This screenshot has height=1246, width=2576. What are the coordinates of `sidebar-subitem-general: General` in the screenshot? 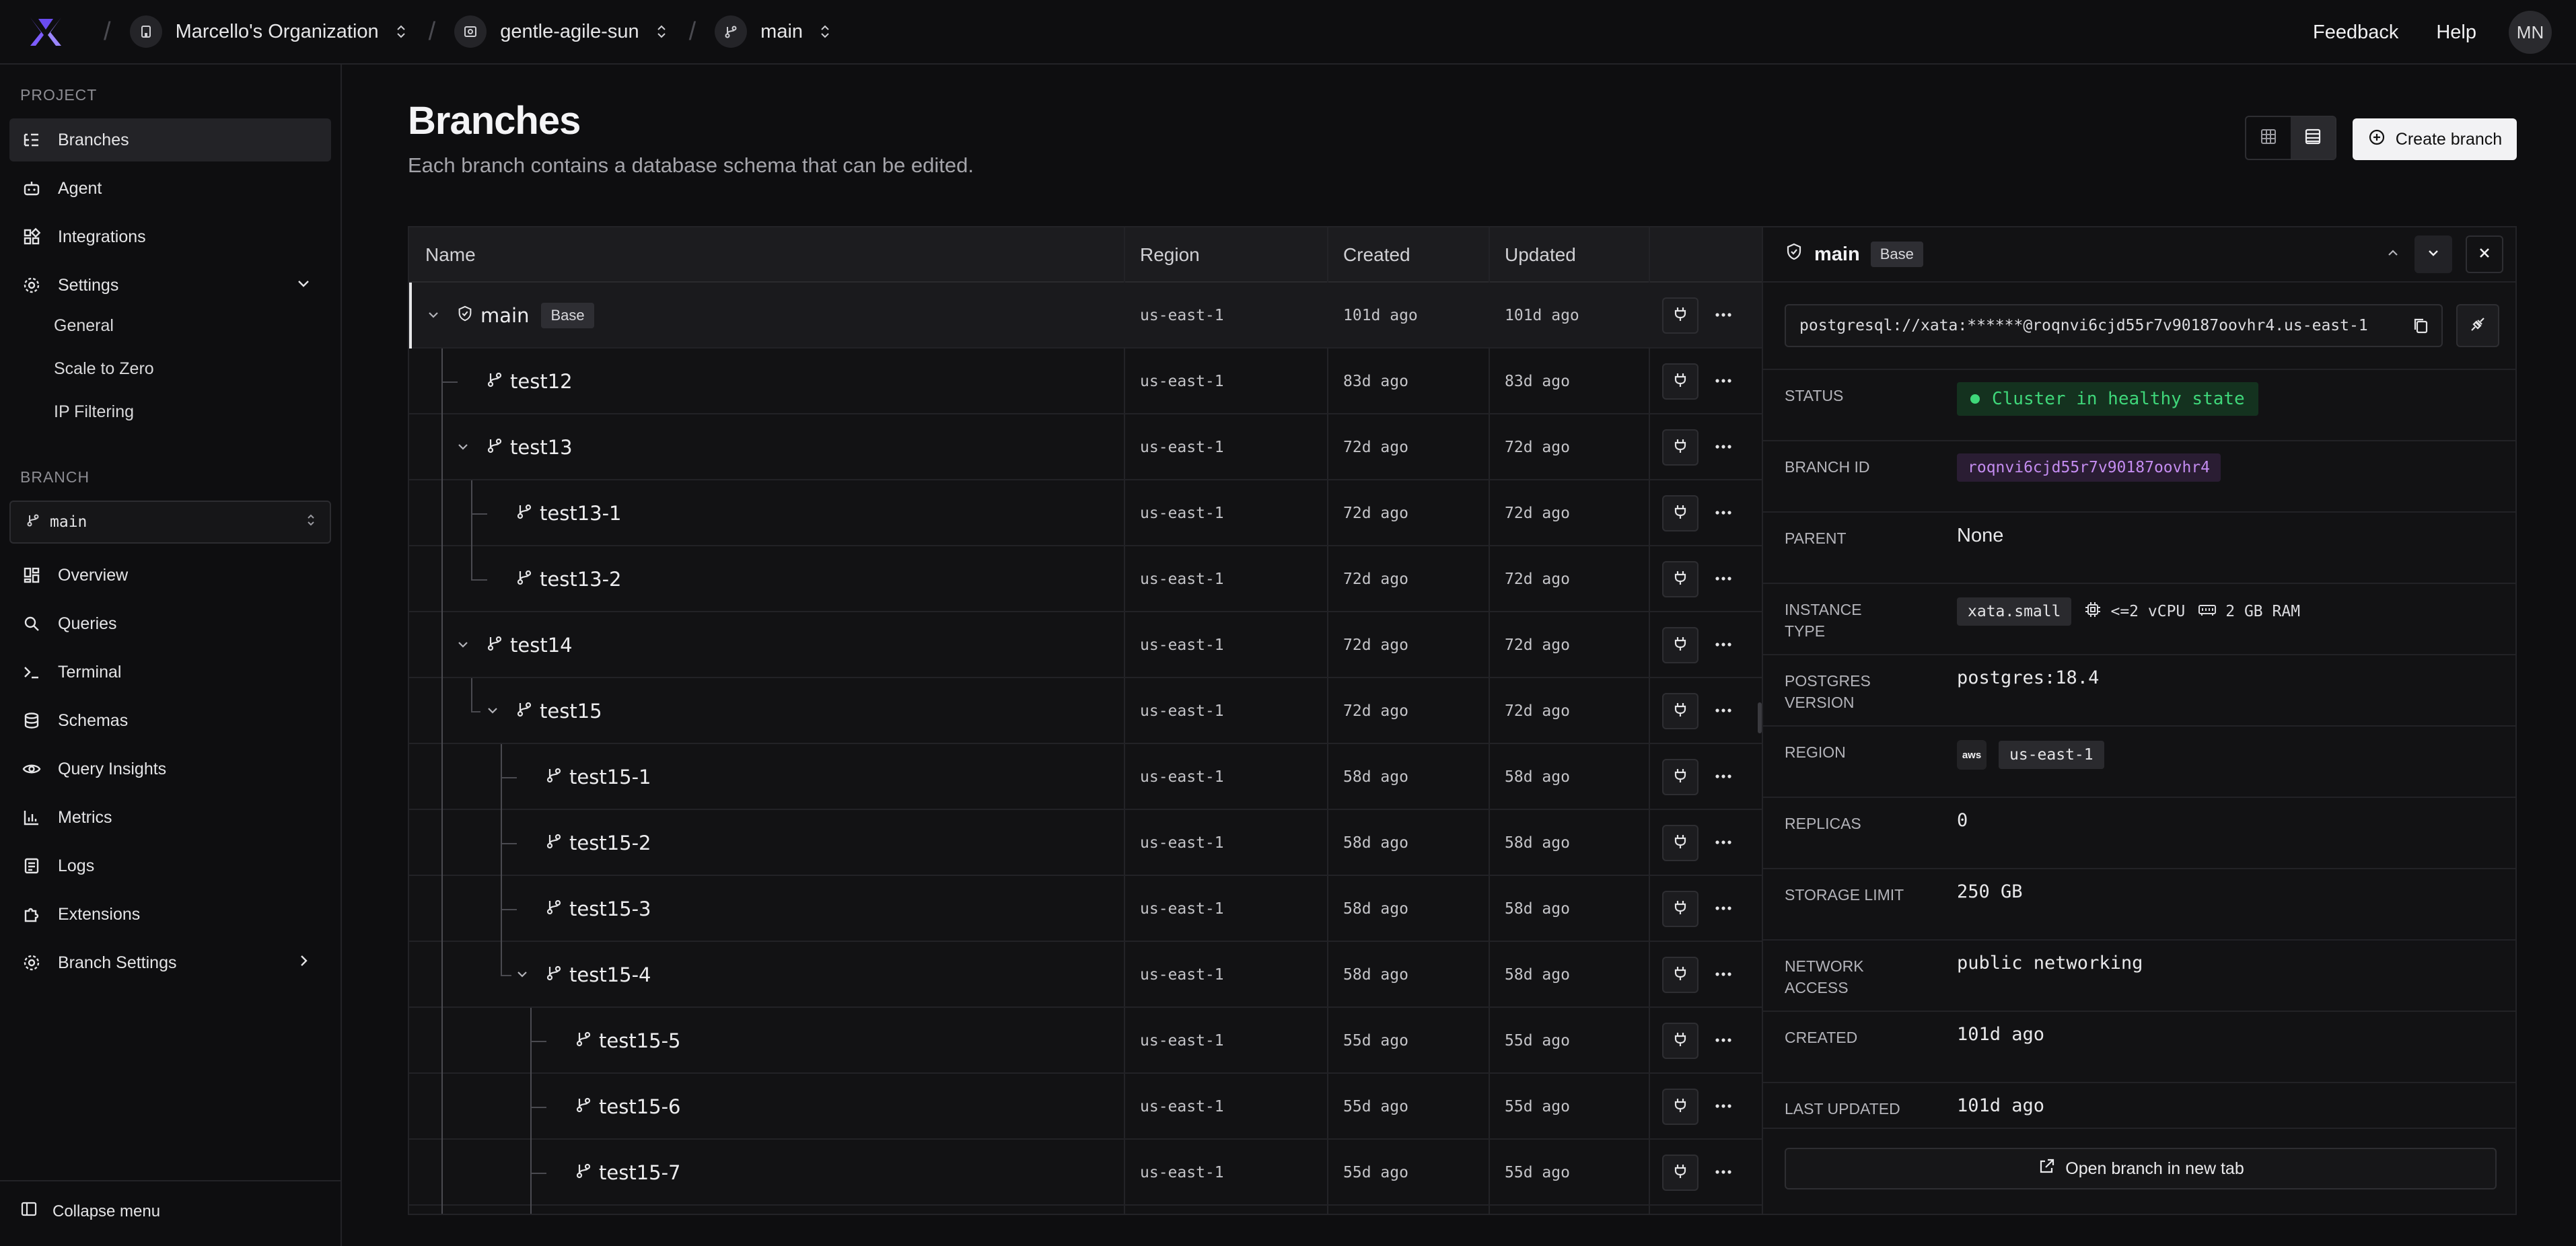 It's located at (84, 326).